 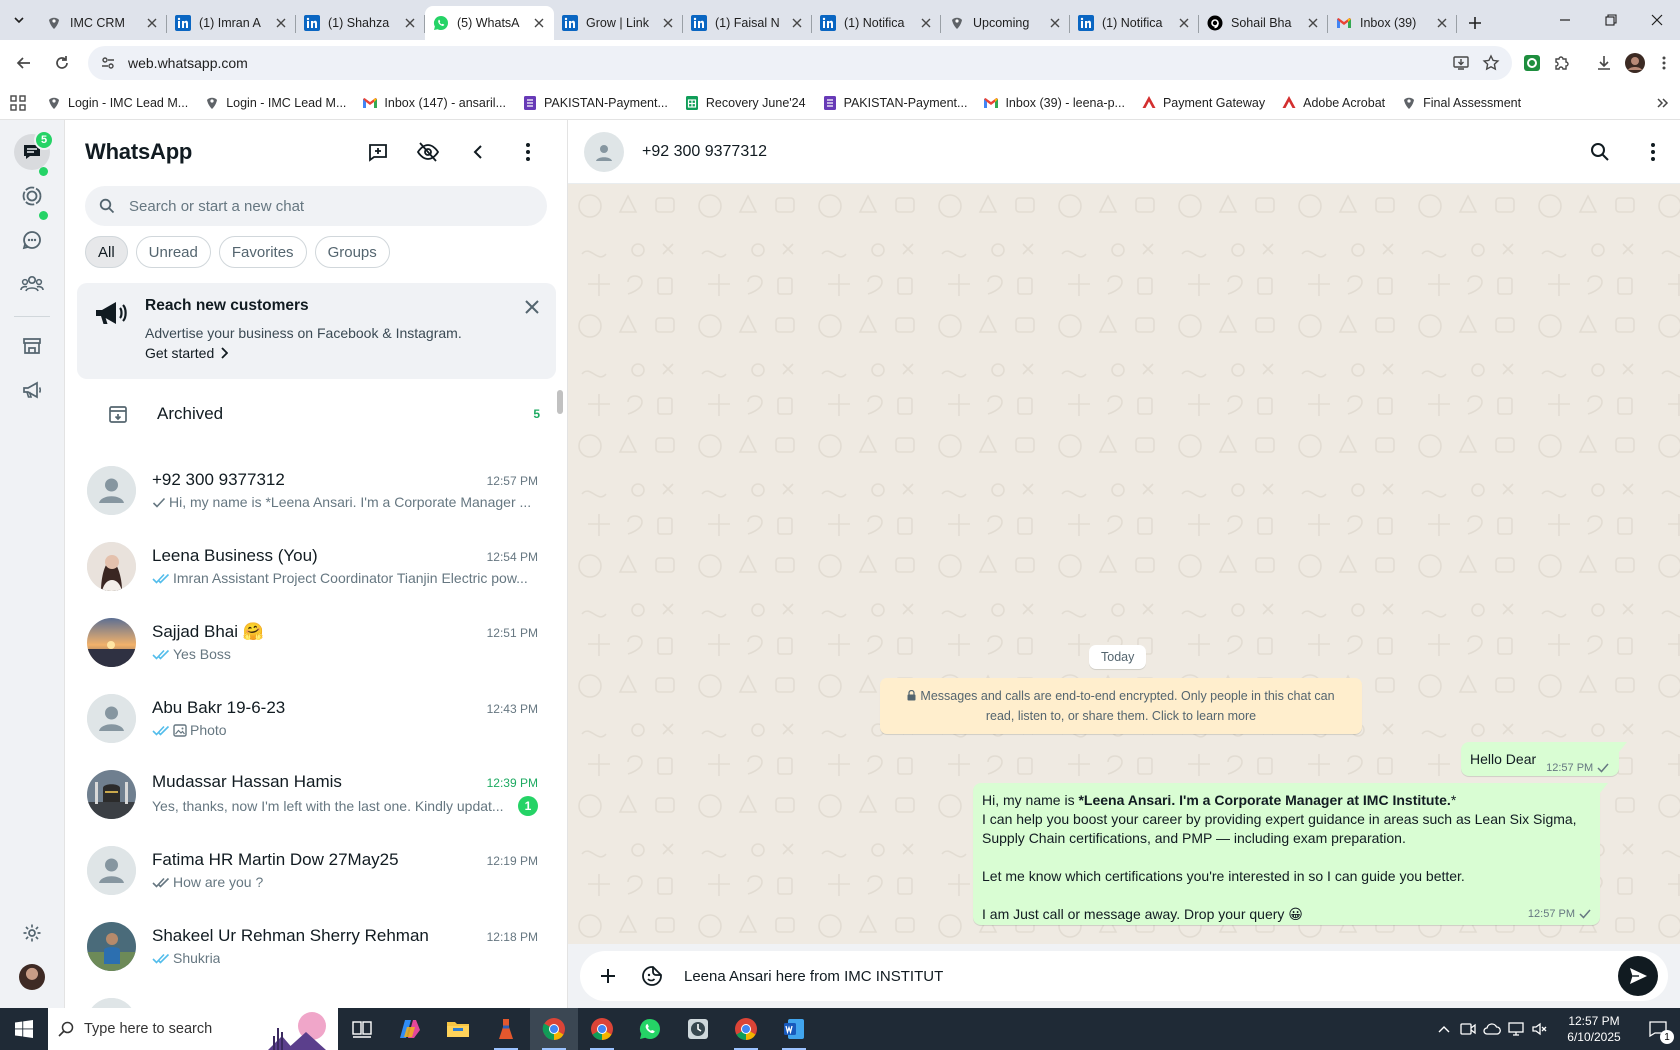 I want to click on rail-advertise-button, so click(x=32, y=390).